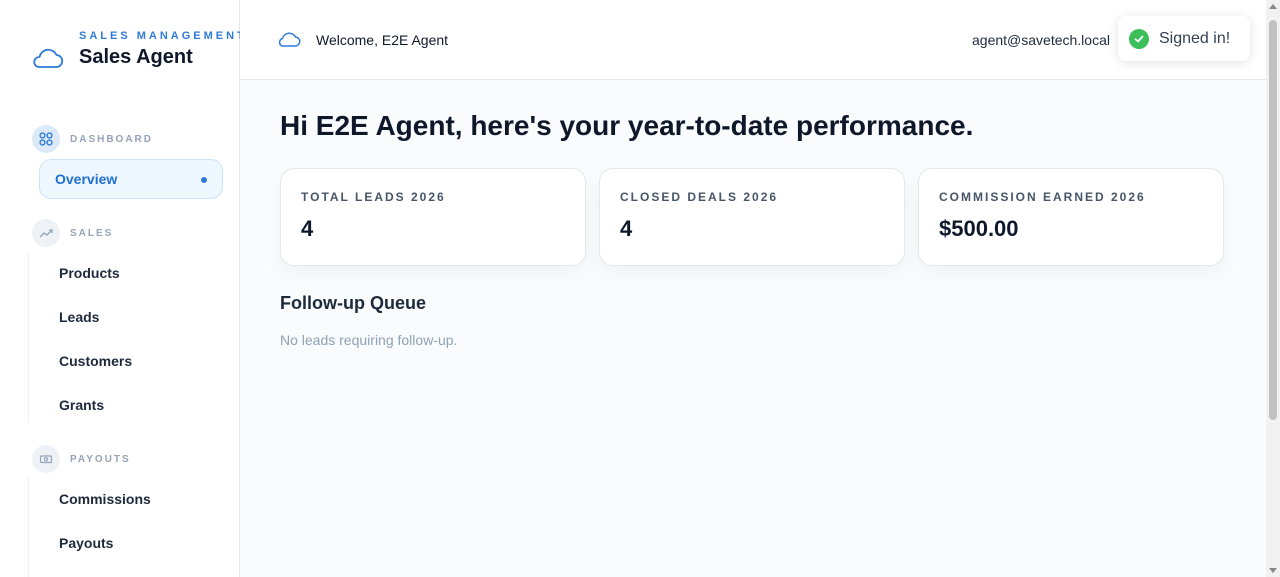 The height and width of the screenshot is (577, 1280). What do you see at coordinates (752, 217) in the screenshot?
I see `stat-card-closed-deals: CLOSED DEALS 2026 4` at bounding box center [752, 217].